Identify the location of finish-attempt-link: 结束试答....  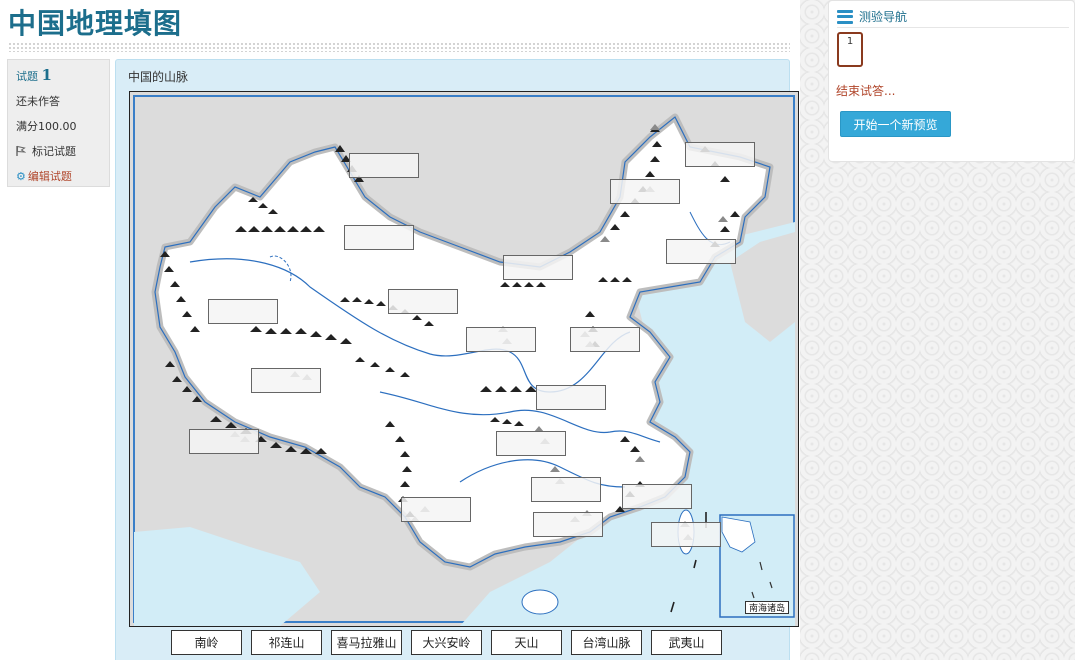
(865, 90).